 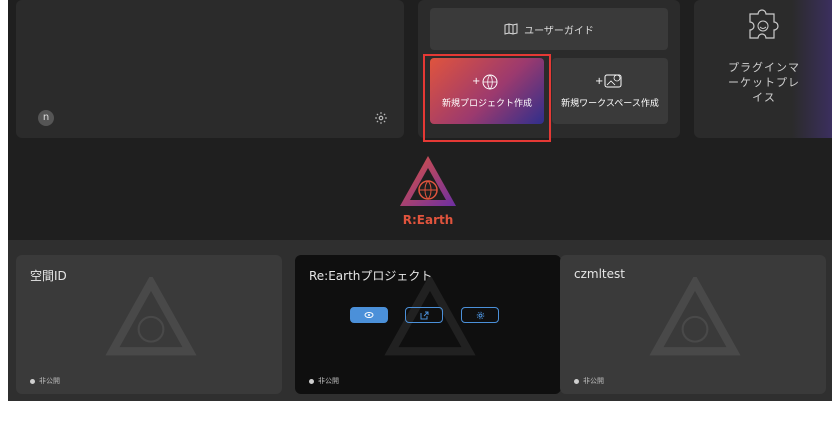 I want to click on plugin-label-line2: ーケットプレ, so click(x=764, y=82).